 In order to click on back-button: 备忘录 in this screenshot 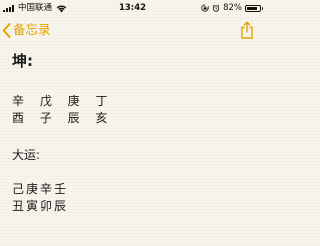, I will do `click(26, 30)`.